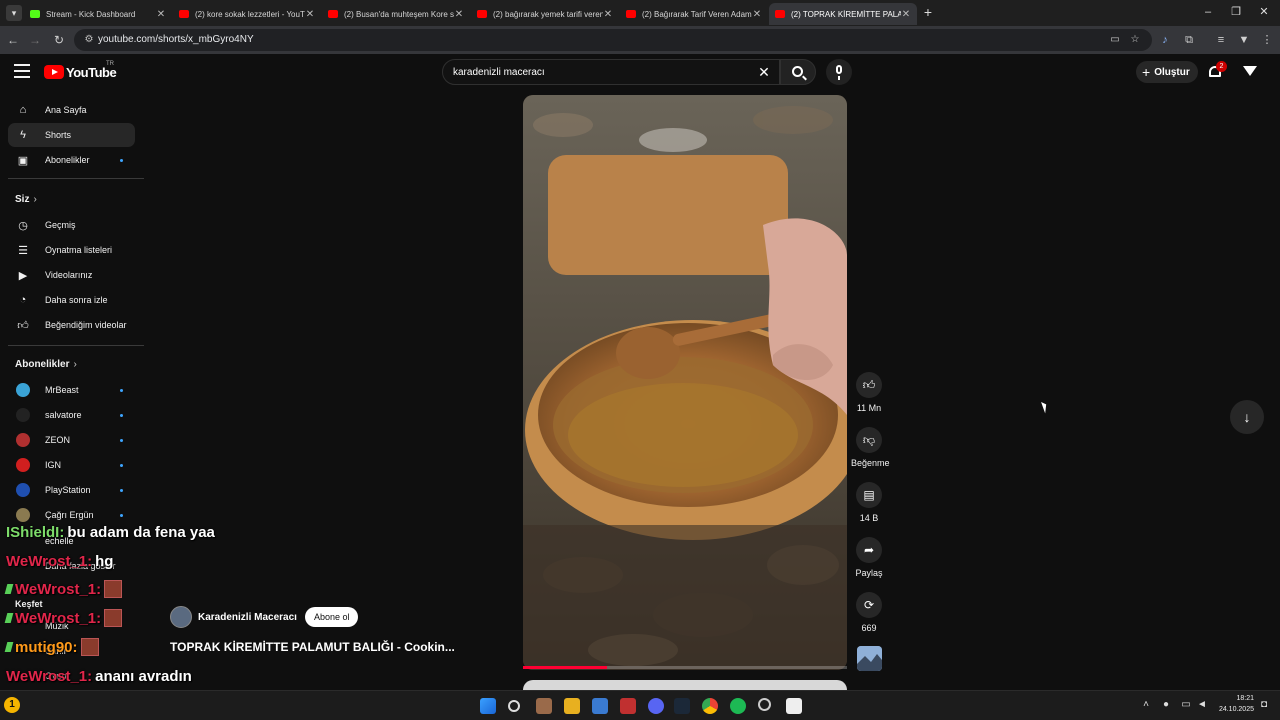 The height and width of the screenshot is (720, 1280). Describe the element at coordinates (738, 706) in the screenshot. I see `spotify-icon` at that location.